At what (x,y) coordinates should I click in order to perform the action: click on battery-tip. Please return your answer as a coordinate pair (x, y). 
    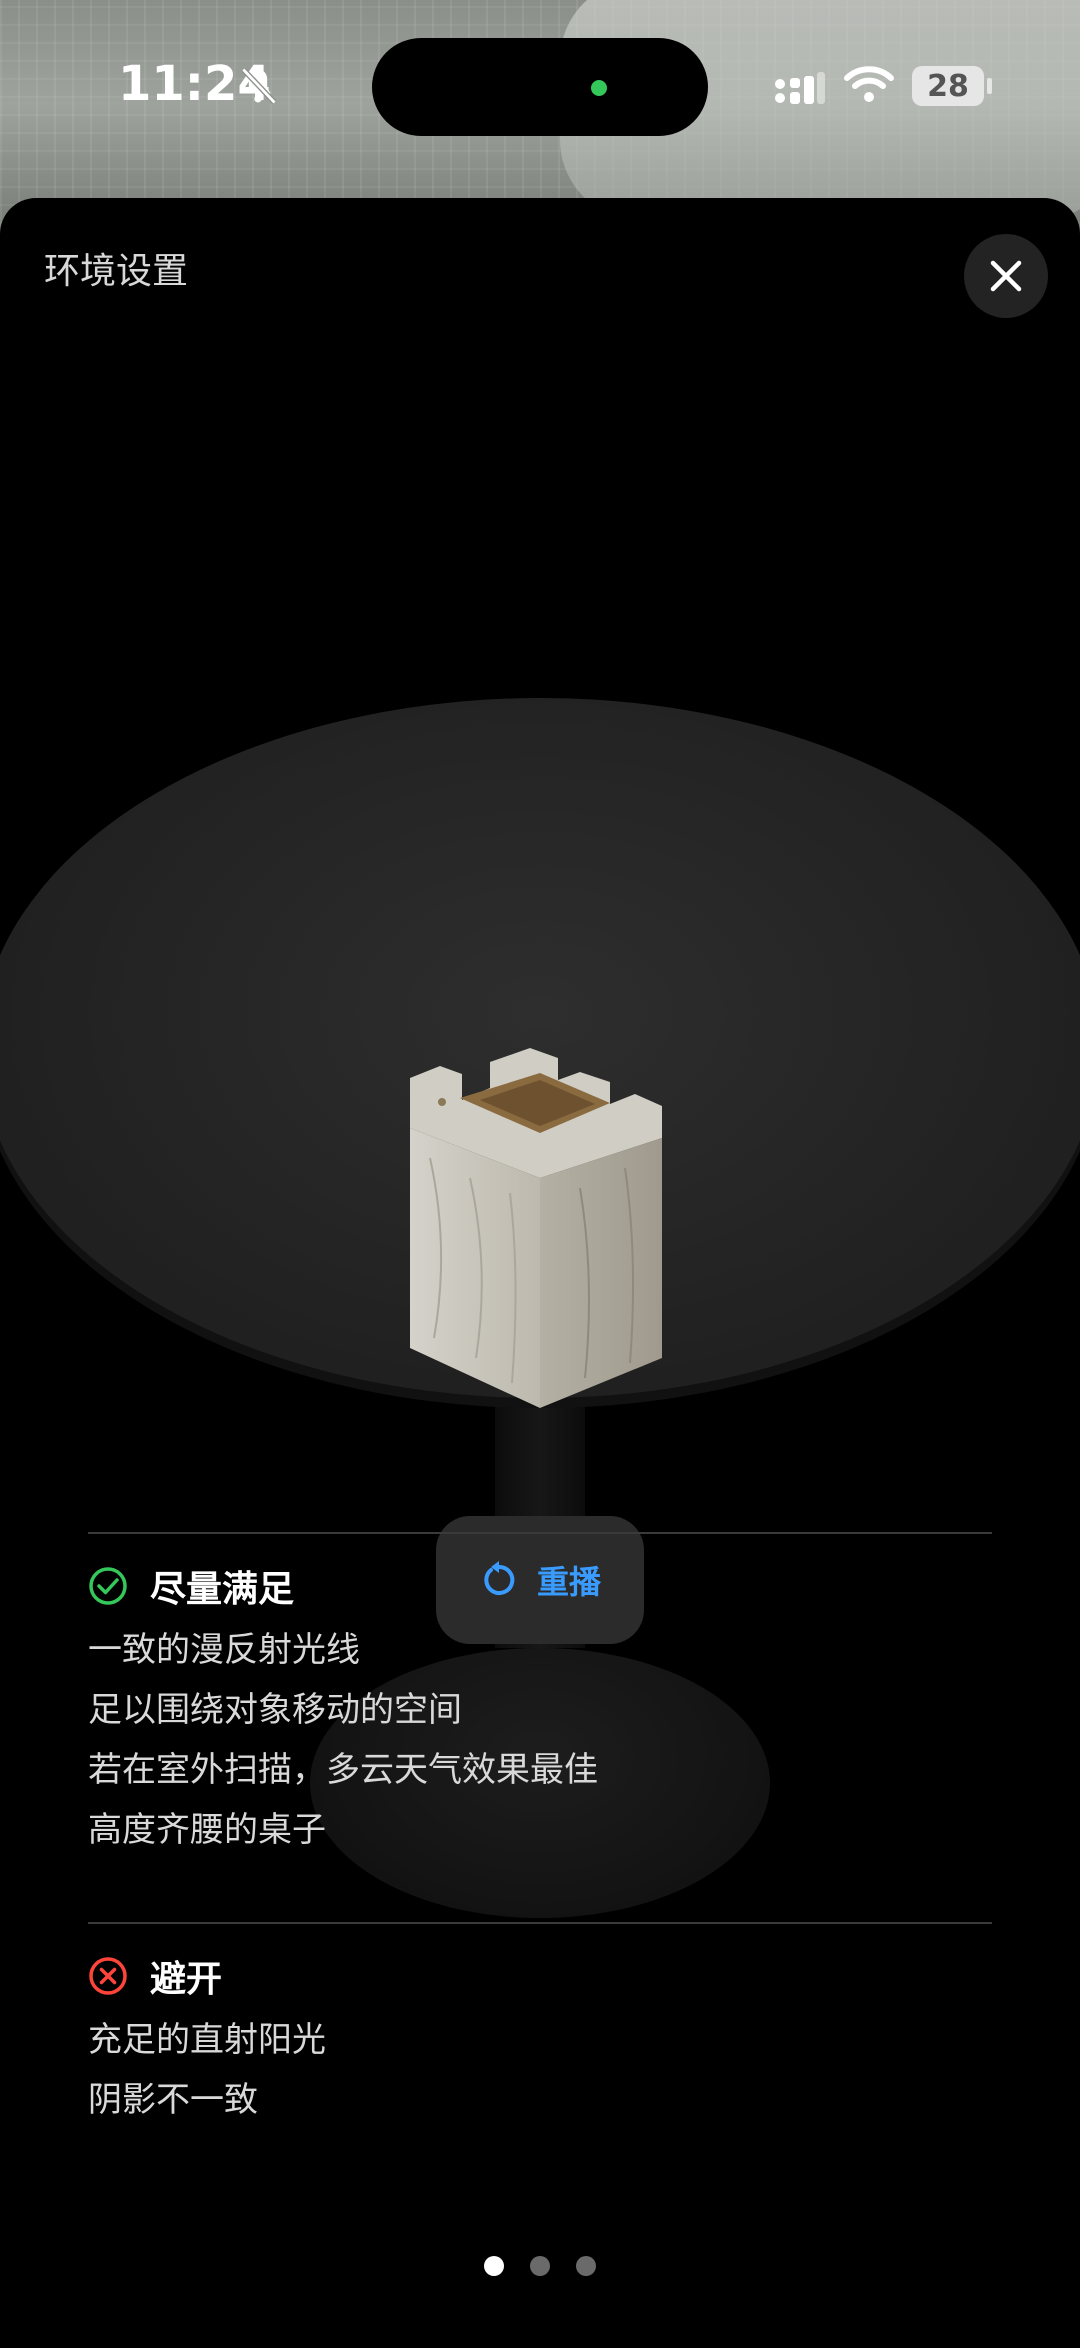
    Looking at the image, I should click on (989, 86).